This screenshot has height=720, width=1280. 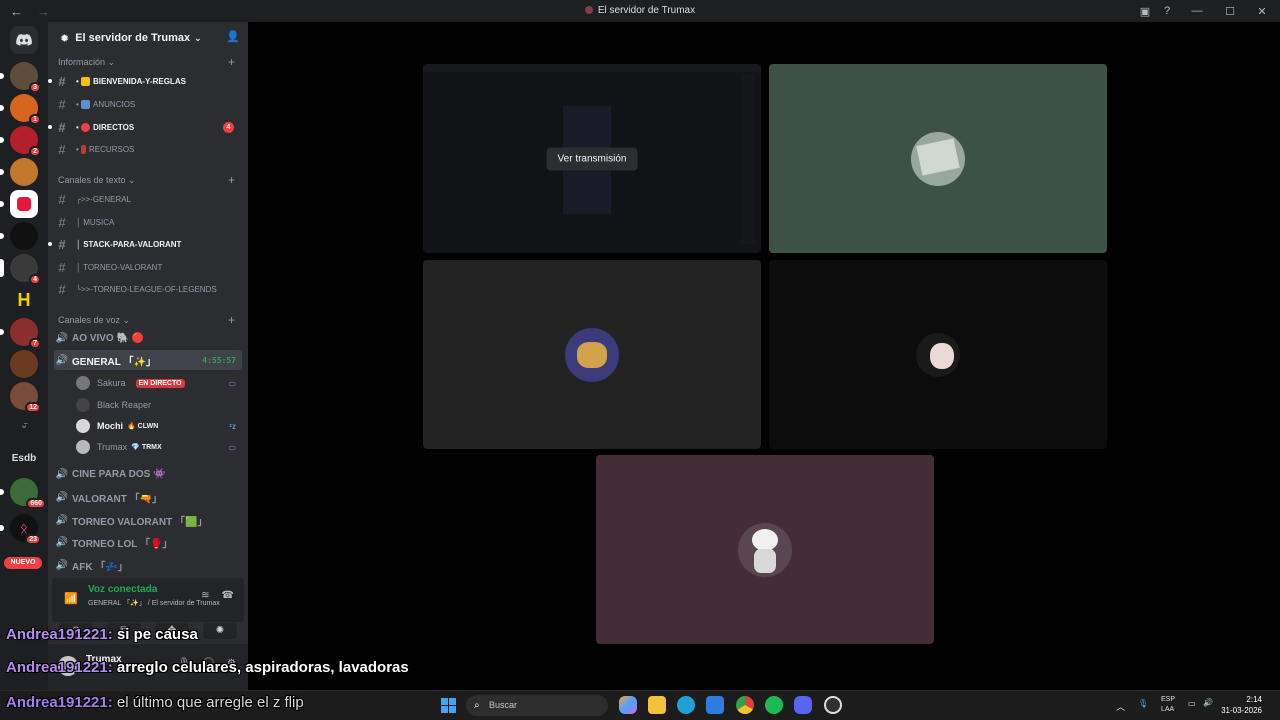 I want to click on inbox-icon: ▣, so click(x=1145, y=11).